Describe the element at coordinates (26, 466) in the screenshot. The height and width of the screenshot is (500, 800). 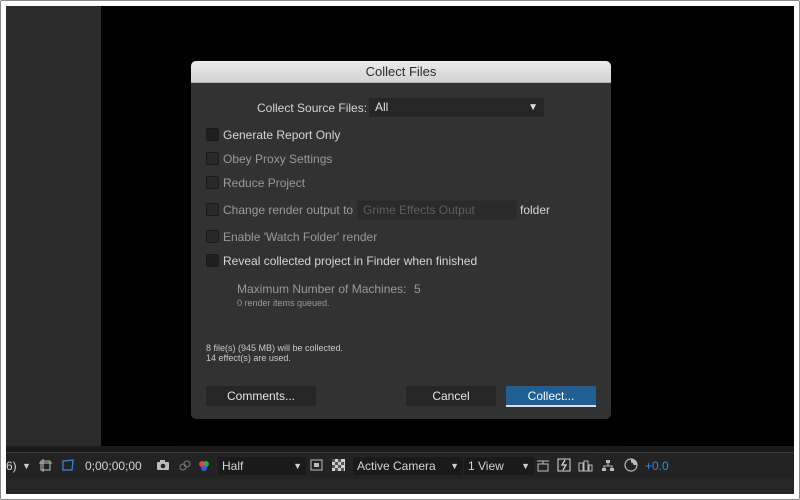
I see `magnification-dropdown-icon: ▼` at that location.